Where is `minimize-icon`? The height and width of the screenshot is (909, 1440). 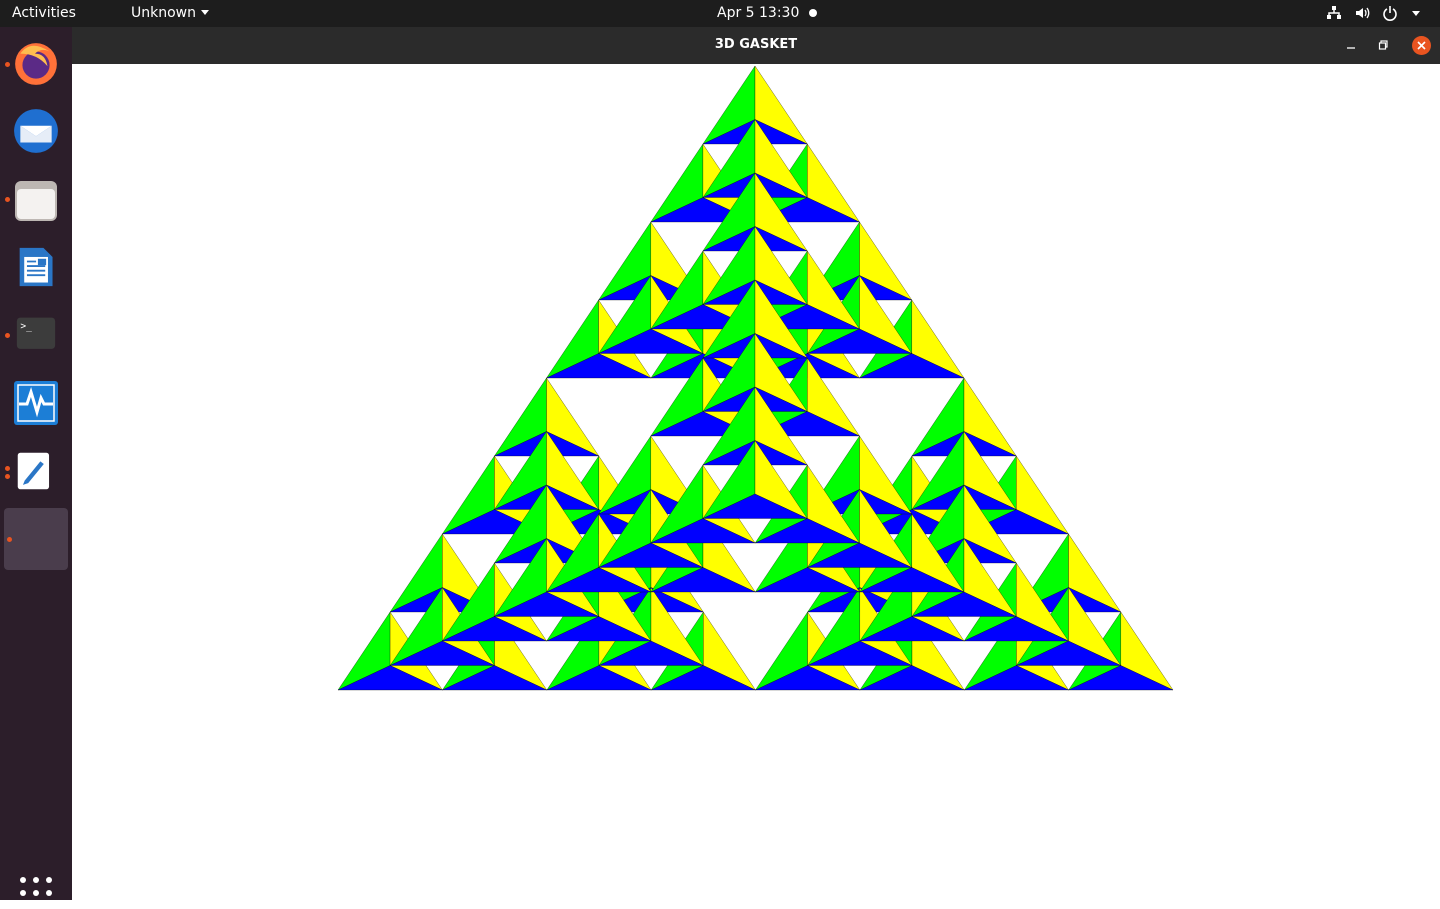
minimize-icon is located at coordinates (1351, 45).